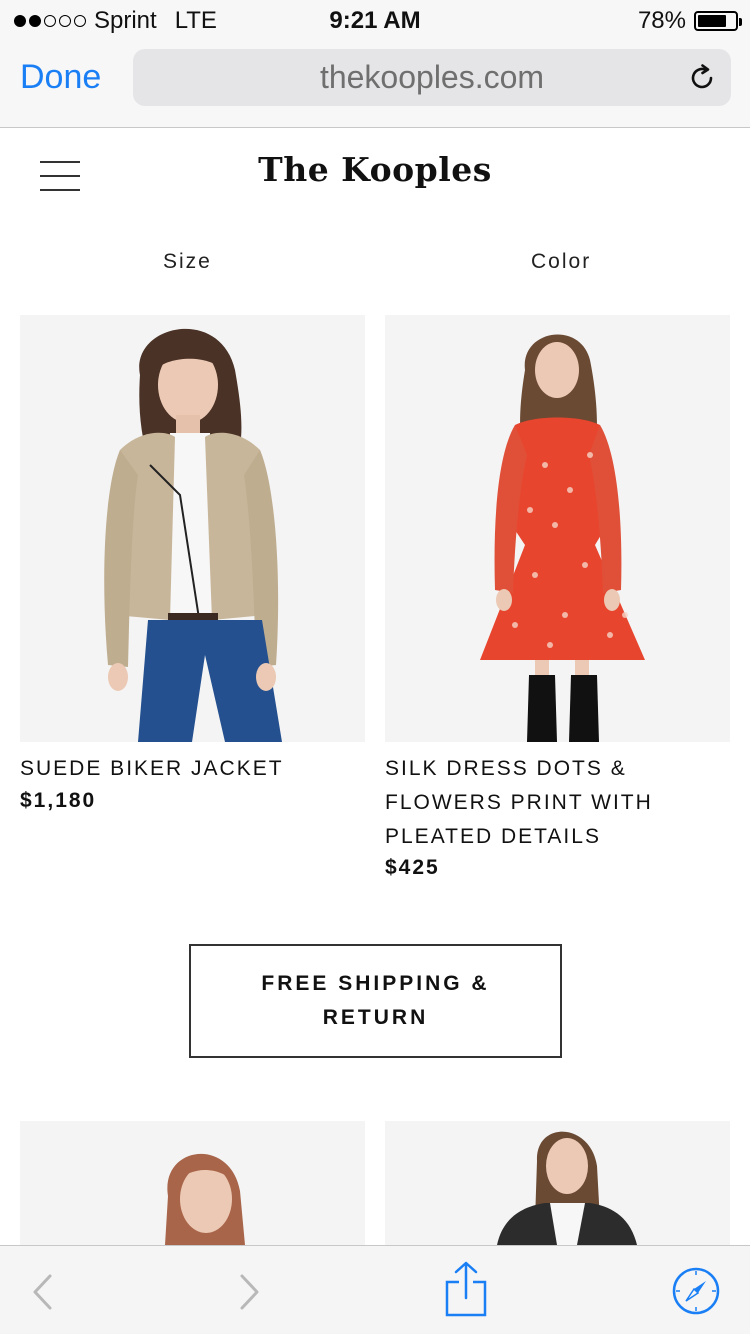  What do you see at coordinates (249, 1292) in the screenshot?
I see `forward-arrow-icon` at bounding box center [249, 1292].